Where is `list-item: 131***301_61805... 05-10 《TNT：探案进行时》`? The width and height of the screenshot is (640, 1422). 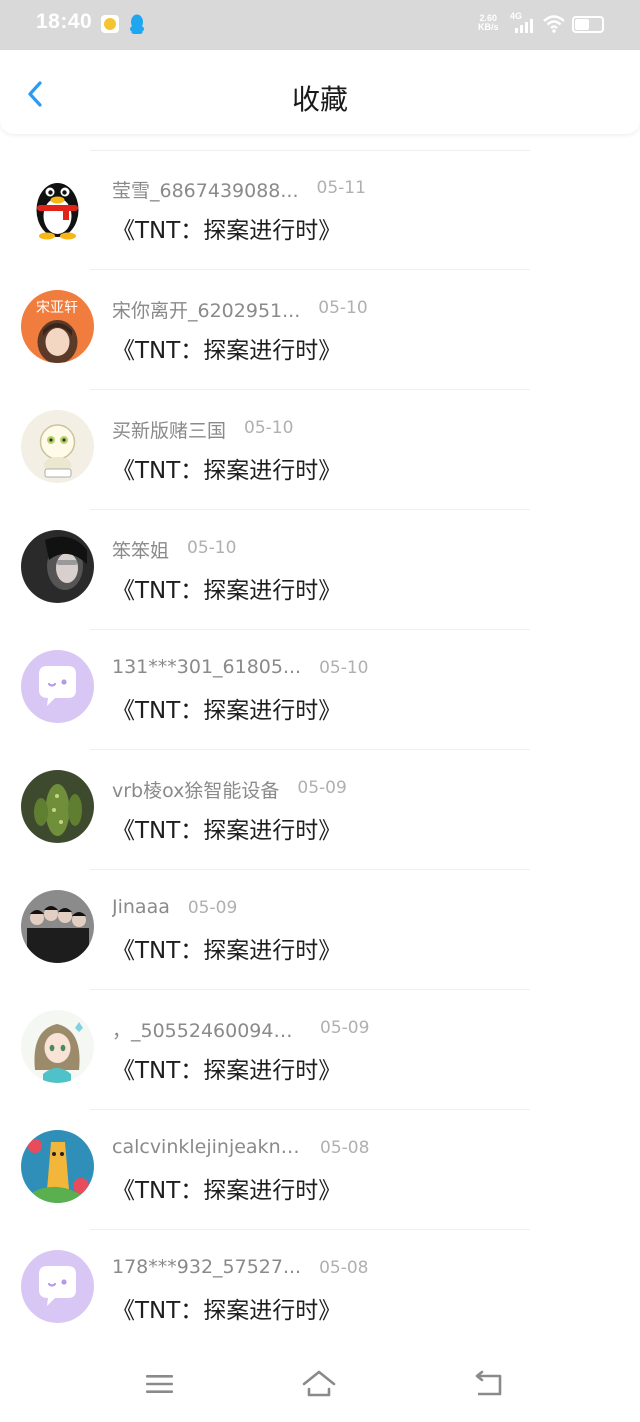
list-item: 131***301_61805... 05-10 《TNT：探案进行时》 is located at coordinates (320, 690).